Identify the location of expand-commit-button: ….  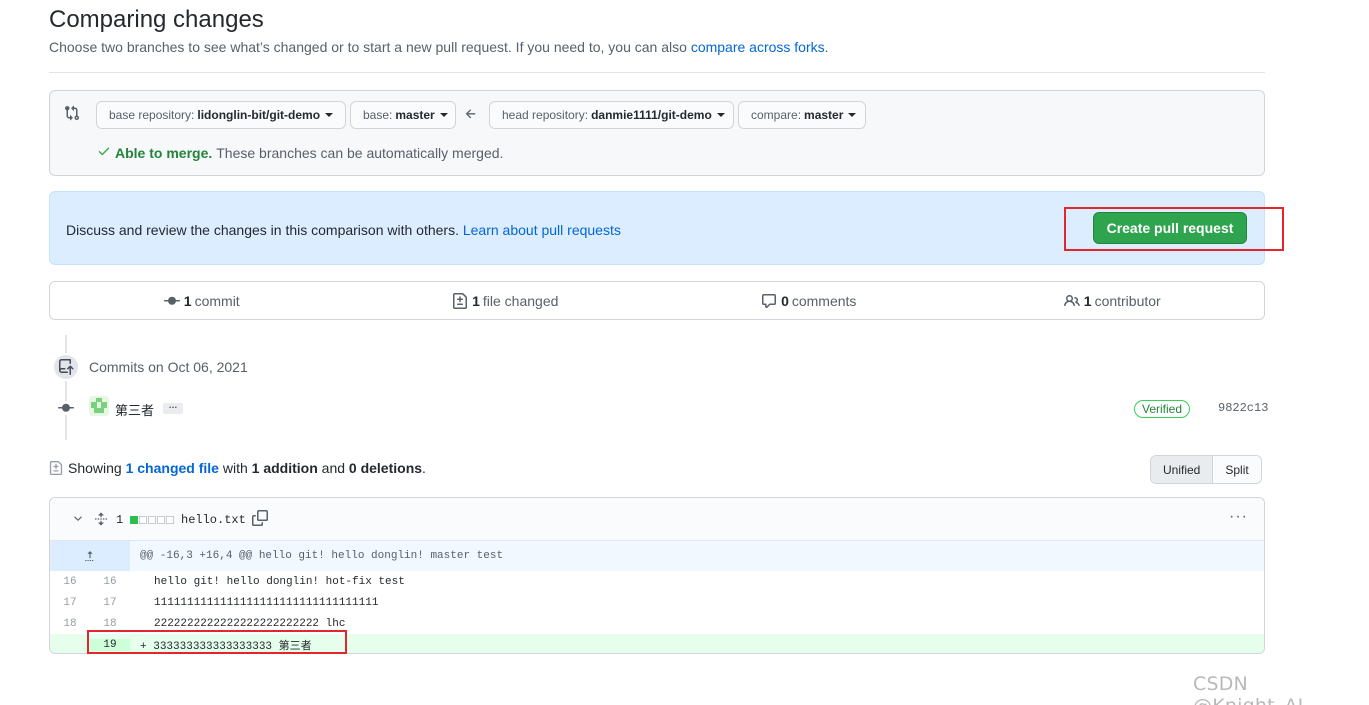
(173, 407).